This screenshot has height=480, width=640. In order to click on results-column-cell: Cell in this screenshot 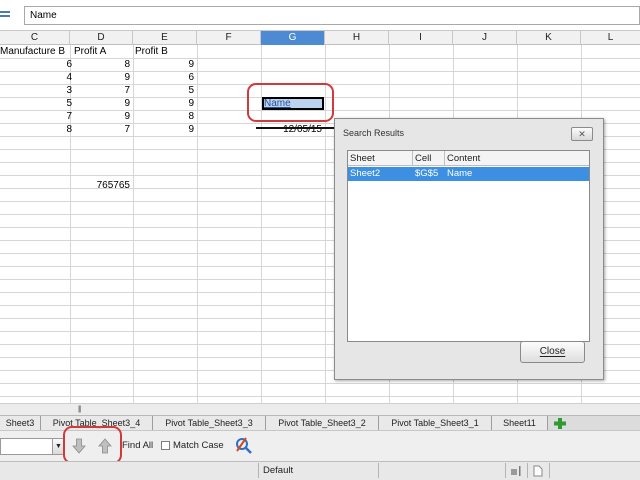, I will do `click(429, 158)`.